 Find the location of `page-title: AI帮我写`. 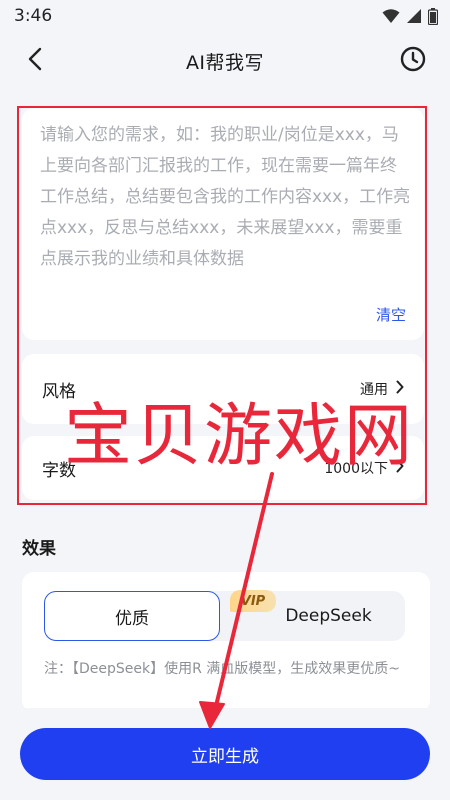

page-title: AI帮我写 is located at coordinates (225, 62).